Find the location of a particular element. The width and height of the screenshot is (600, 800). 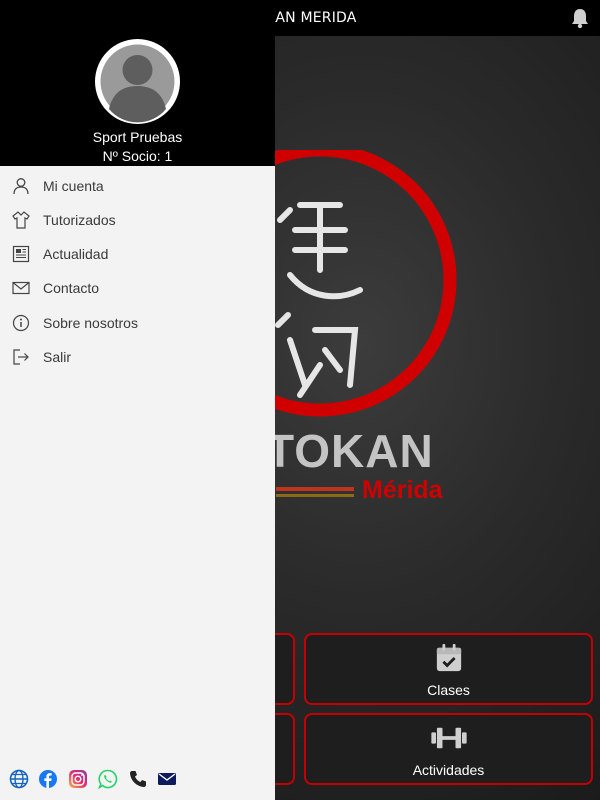

user-avatar-icon is located at coordinates (137, 81).